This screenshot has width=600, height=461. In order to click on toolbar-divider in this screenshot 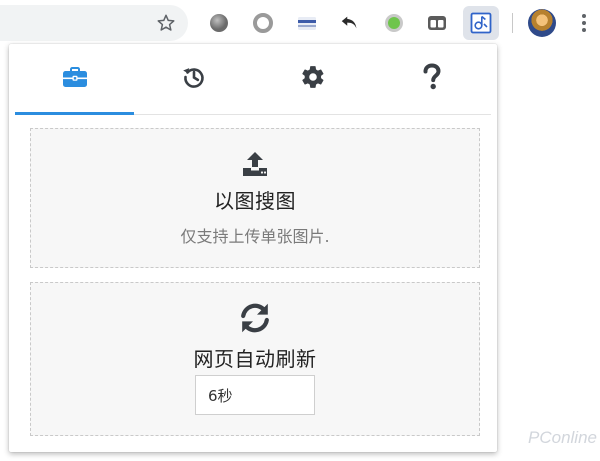, I will do `click(512, 23)`.